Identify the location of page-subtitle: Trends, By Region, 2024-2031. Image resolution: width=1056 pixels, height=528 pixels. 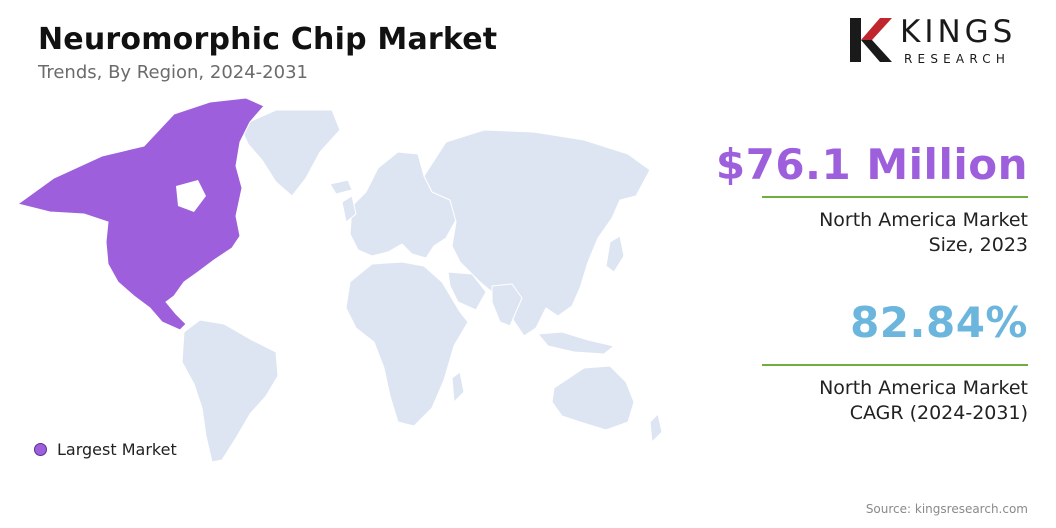
(173, 72).